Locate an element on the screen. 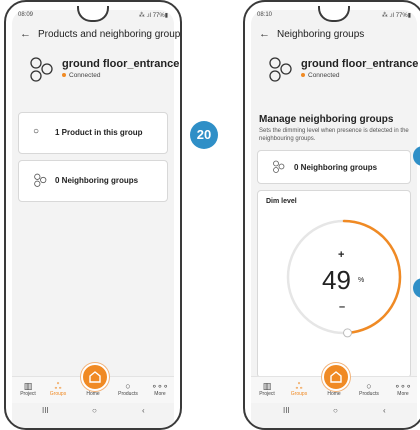 This screenshot has height=430, width=420. dim-level-title: Dim level is located at coordinates (281, 201).